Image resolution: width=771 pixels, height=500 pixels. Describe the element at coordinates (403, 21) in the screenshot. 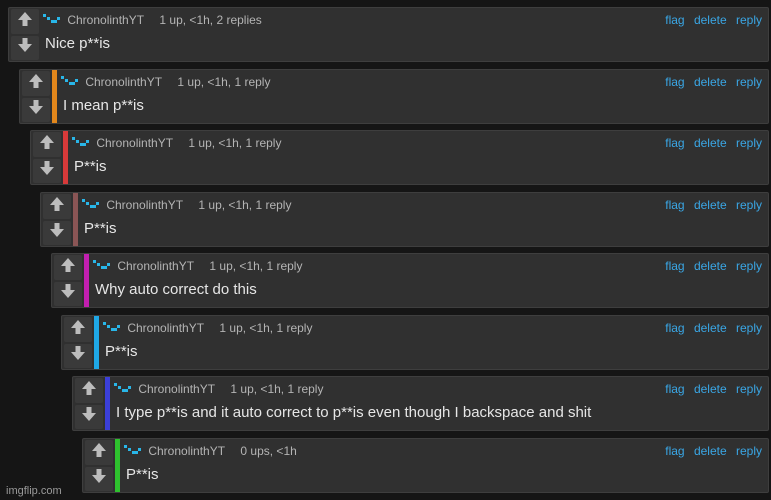

I see `comment-meta: ChronolinthYT 1 up, <1h, 2 replies` at that location.